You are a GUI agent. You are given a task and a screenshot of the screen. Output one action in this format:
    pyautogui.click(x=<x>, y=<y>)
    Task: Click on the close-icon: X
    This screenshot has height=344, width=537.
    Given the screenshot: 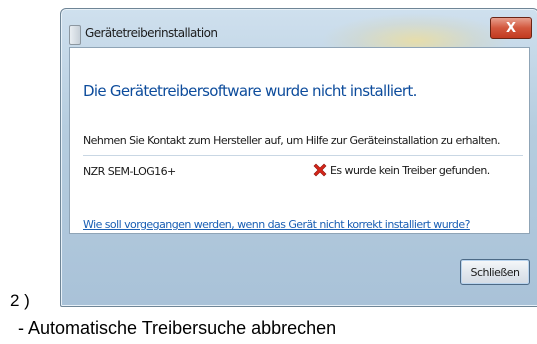 What is the action you would take?
    pyautogui.click(x=511, y=28)
    